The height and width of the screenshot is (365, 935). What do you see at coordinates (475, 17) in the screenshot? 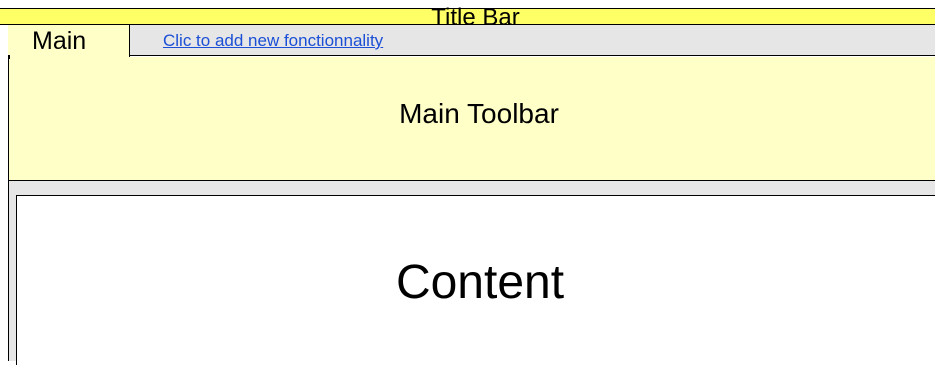
I see `title-bar-label: Title Bar` at bounding box center [475, 17].